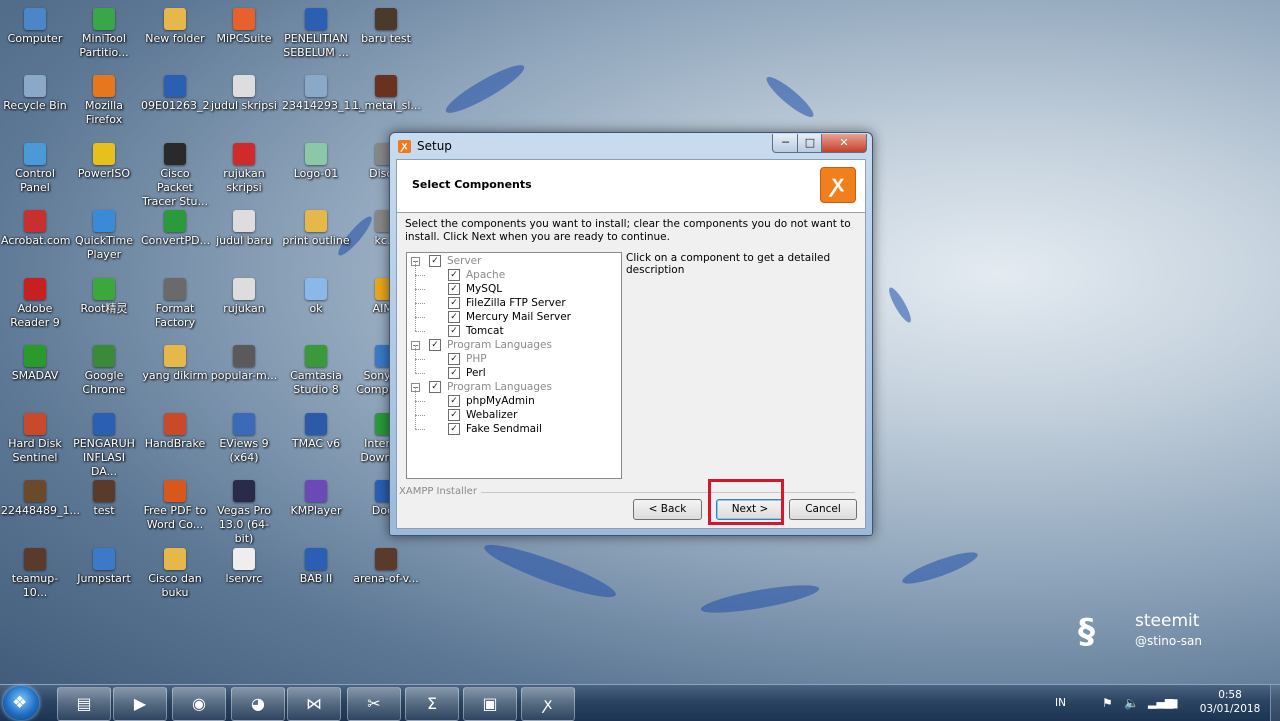 This screenshot has height=721, width=1280. I want to click on desktop-icon: PowerISO, so click(104, 162).